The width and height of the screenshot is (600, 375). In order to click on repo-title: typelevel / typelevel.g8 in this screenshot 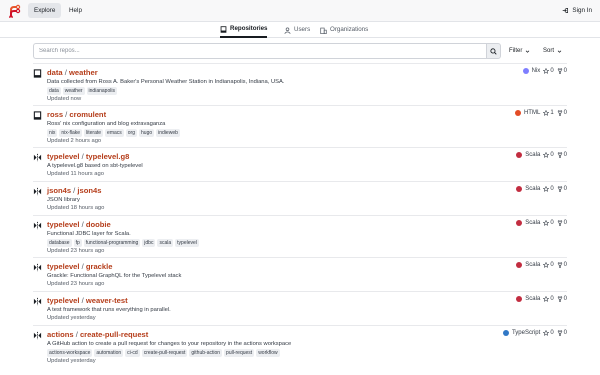, I will do `click(88, 156)`.